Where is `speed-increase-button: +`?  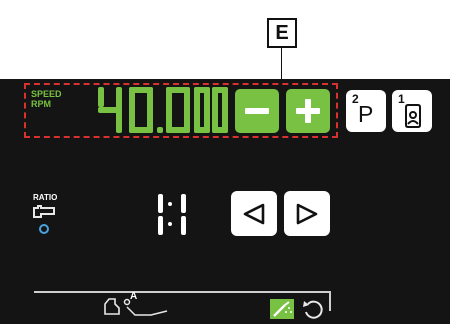 speed-increase-button: + is located at coordinates (308, 111).